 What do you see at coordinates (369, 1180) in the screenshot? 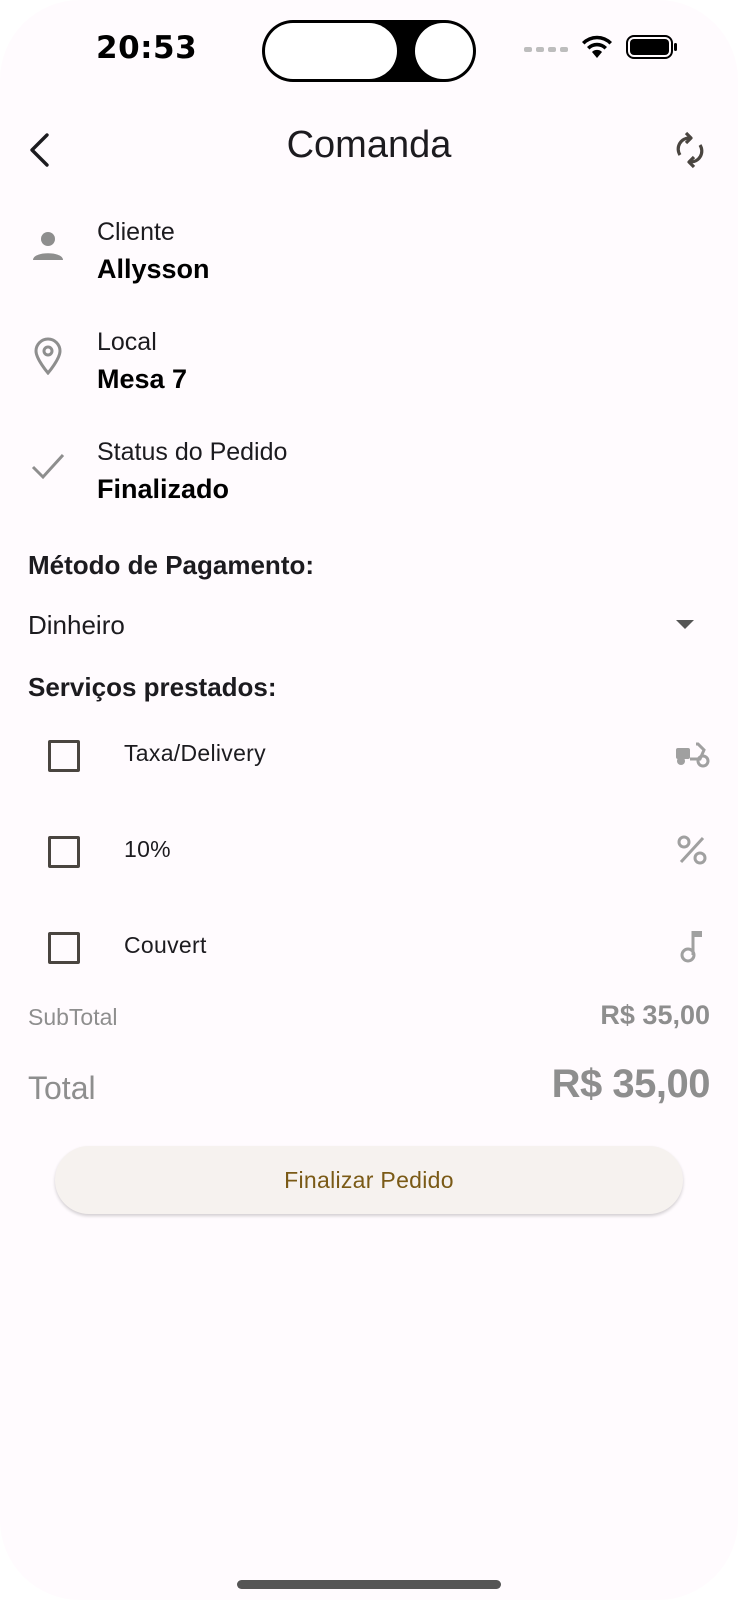
I see `finalize-order-button: Finalizar Pedido` at bounding box center [369, 1180].